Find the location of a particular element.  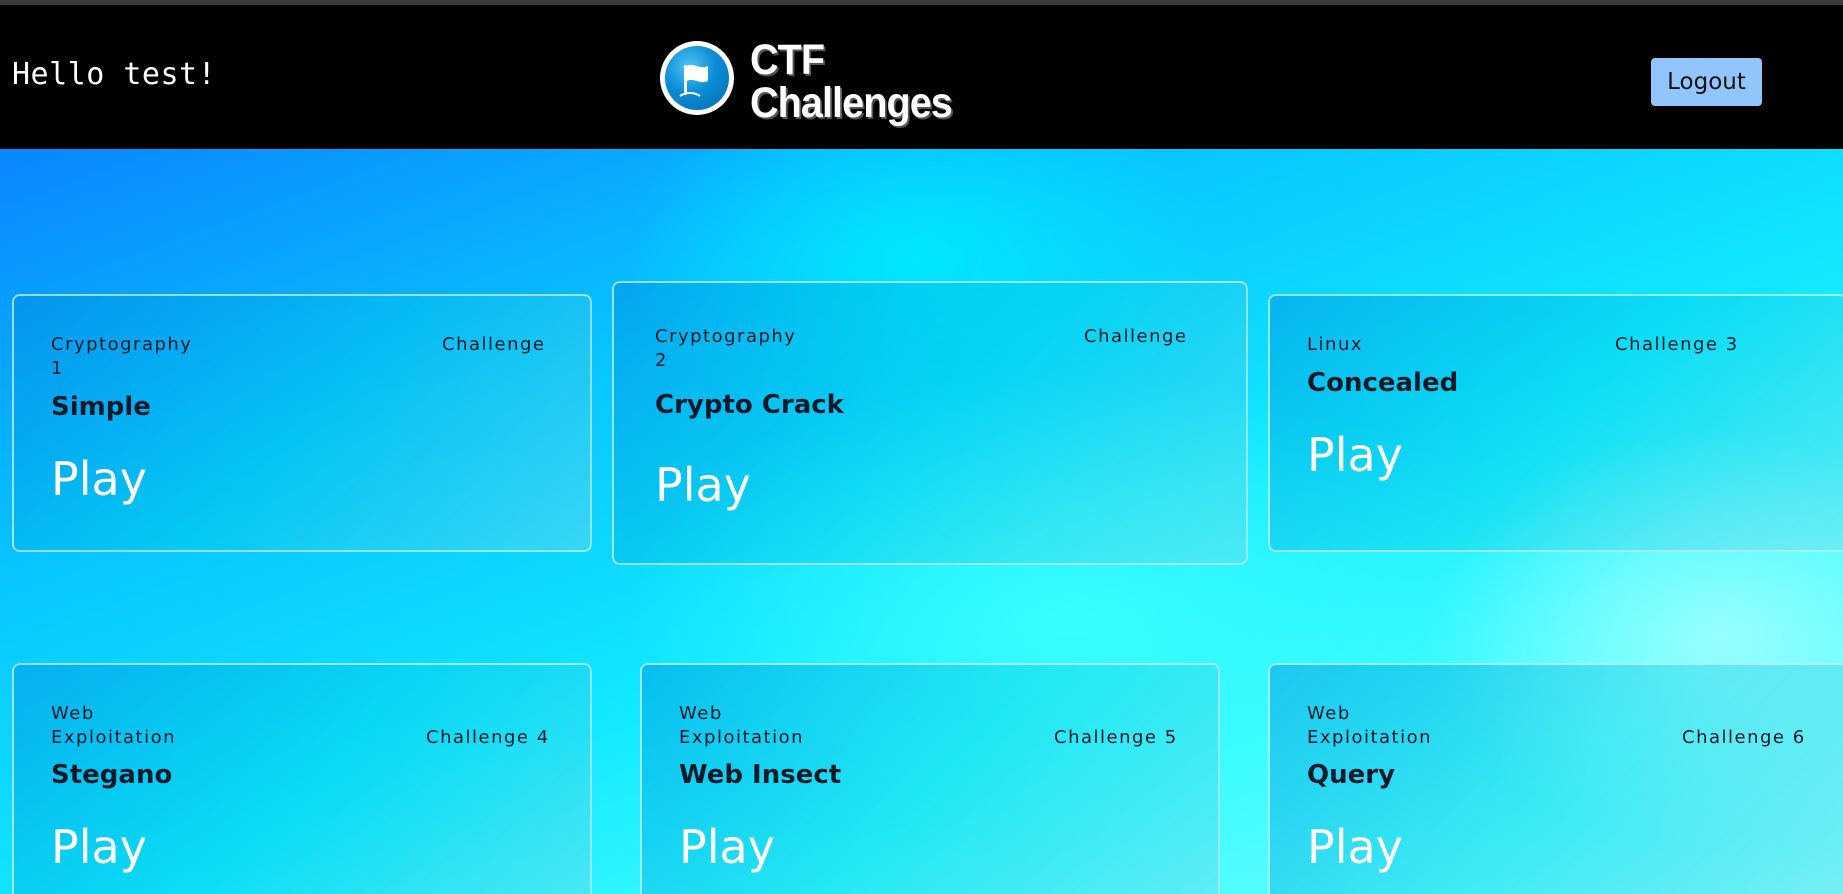

challenge-title: Web Insect is located at coordinates (760, 775).